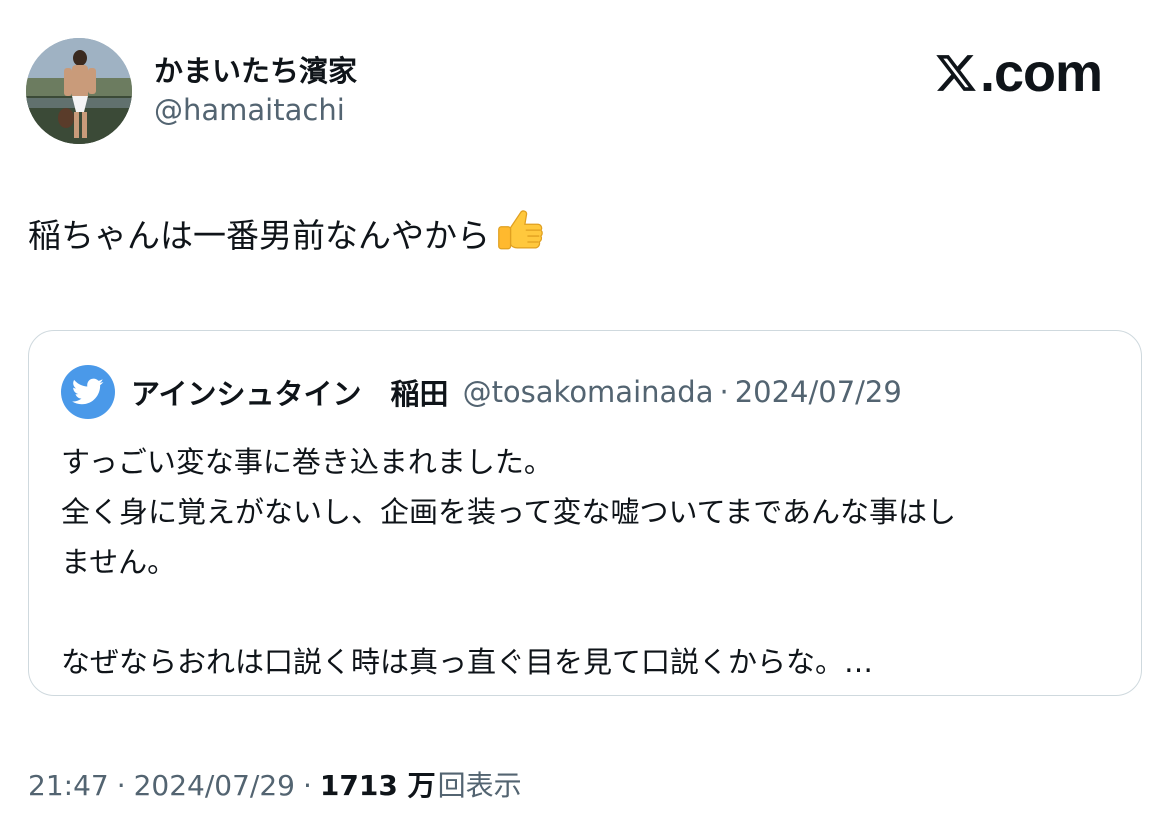  Describe the element at coordinates (588, 392) in the screenshot. I see `quote-author-handle: @tosakomainada` at that location.